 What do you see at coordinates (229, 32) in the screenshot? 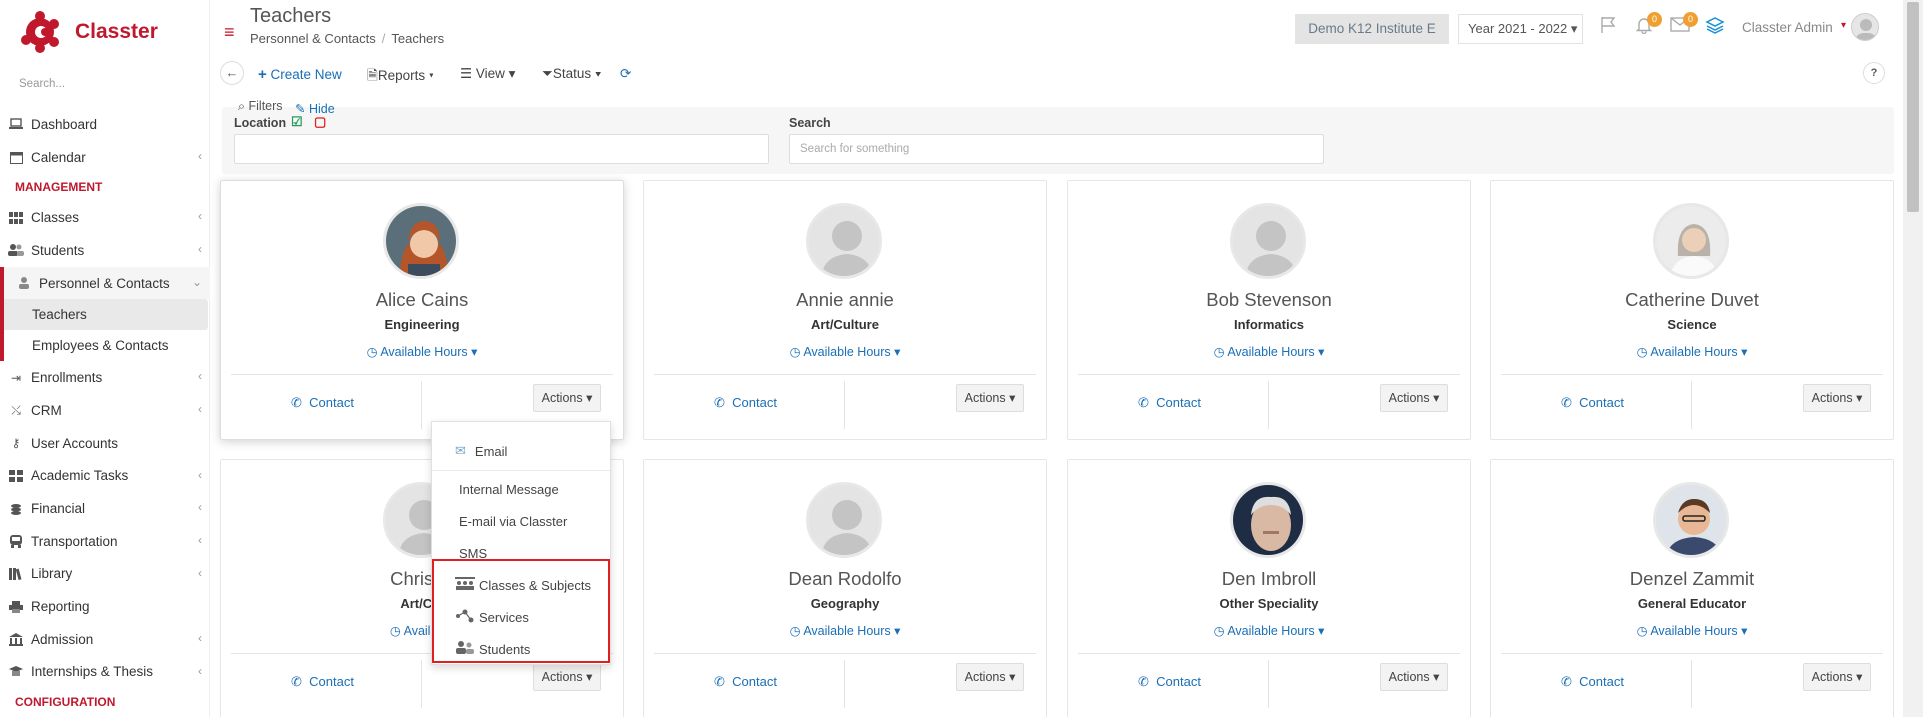
I see `hamburger-icon: ≡` at bounding box center [229, 32].